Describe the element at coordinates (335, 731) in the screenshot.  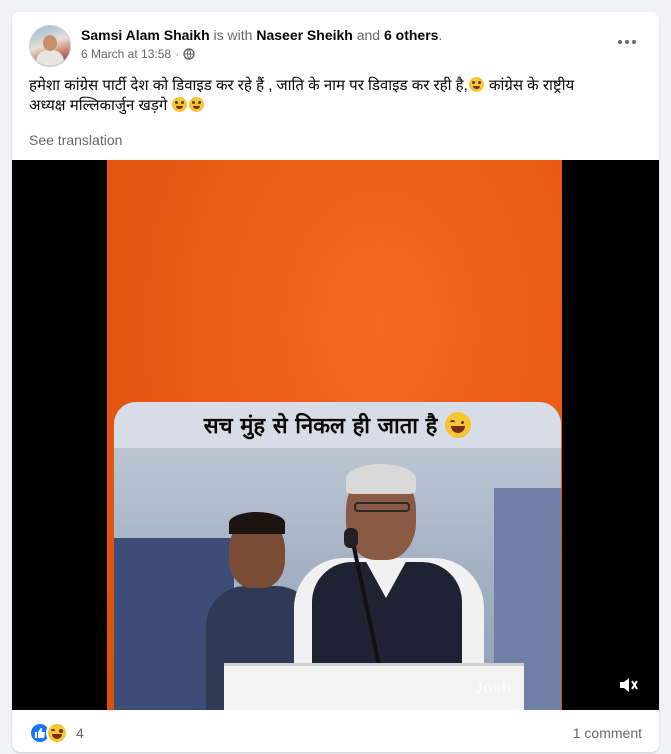
I see `post-footer: 4 1 comment` at that location.